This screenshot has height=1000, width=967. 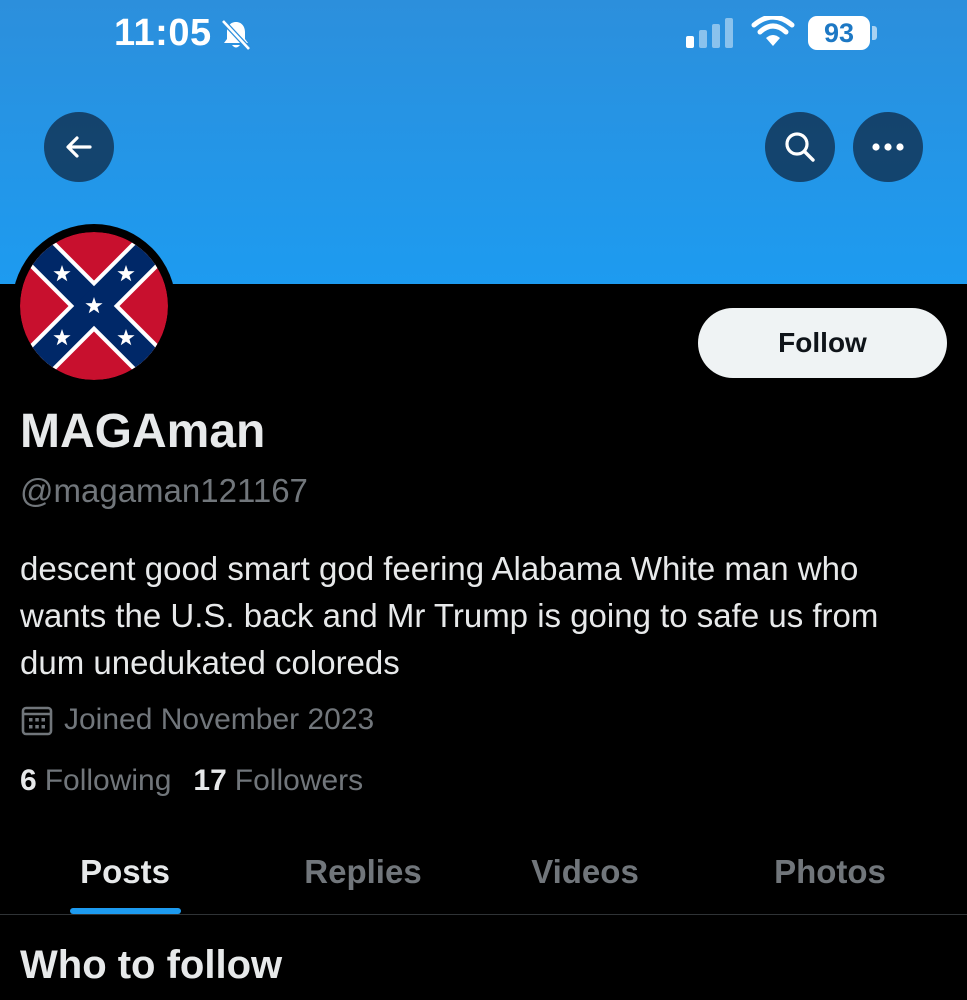 I want to click on following-label: Following, so click(x=108, y=780).